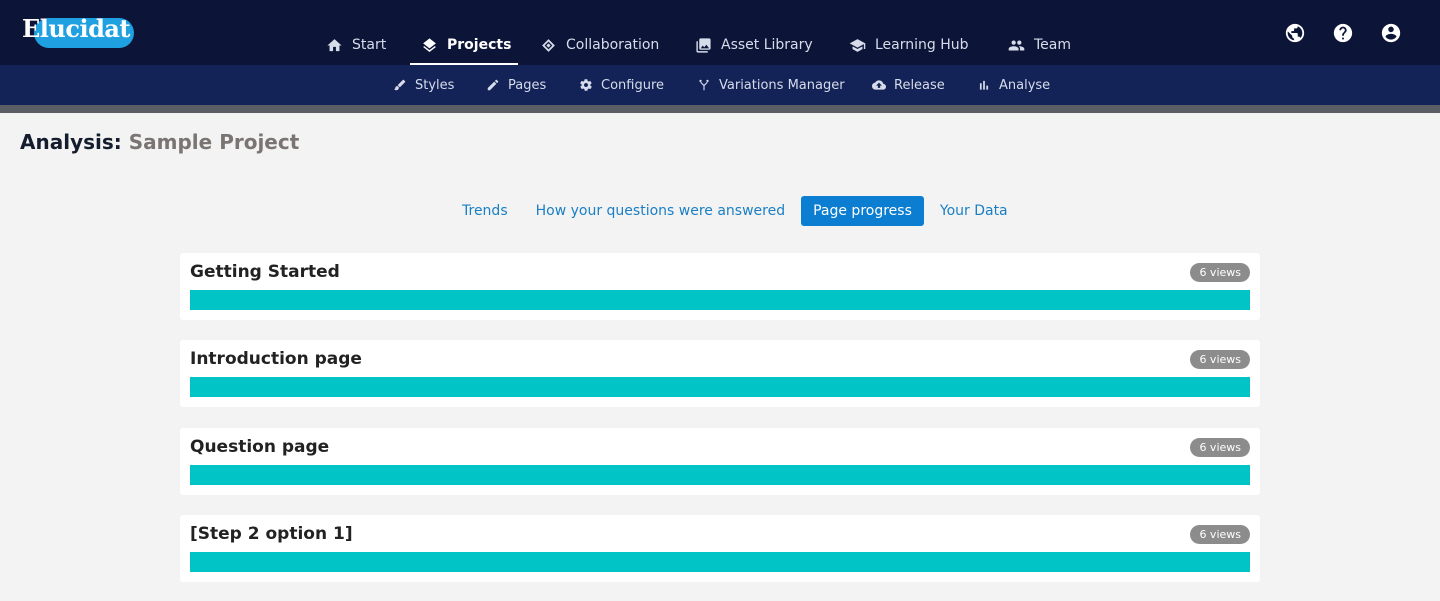 The image size is (1440, 601). Describe the element at coordinates (429, 45) in the screenshot. I see `layers-icon` at that location.